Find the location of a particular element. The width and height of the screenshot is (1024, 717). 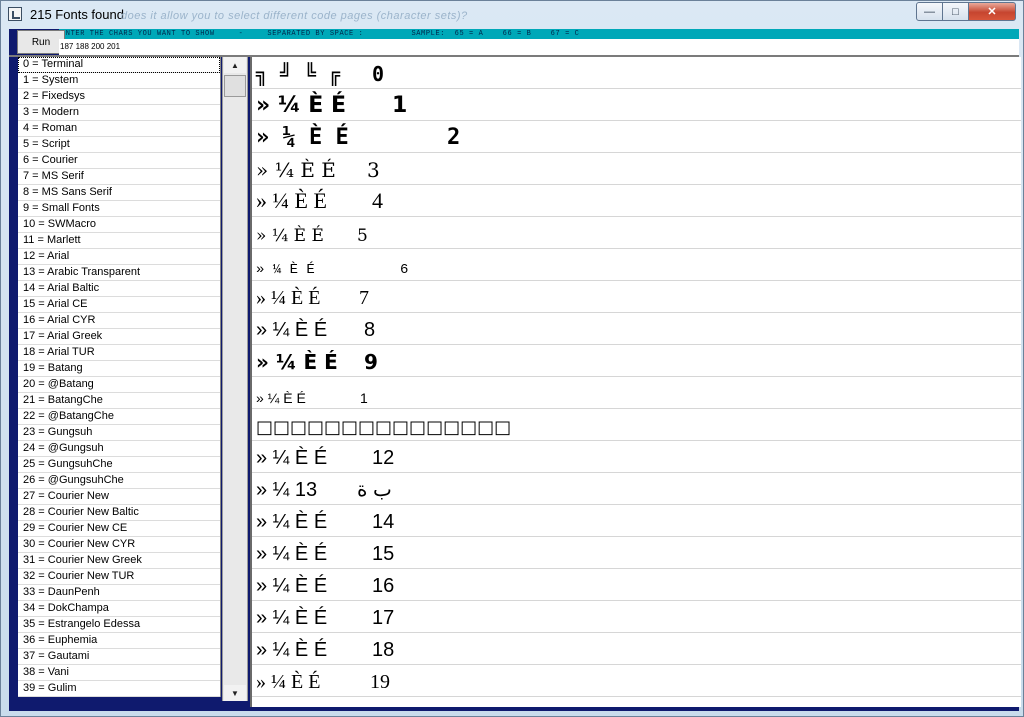

chars-input is located at coordinates (539, 47).